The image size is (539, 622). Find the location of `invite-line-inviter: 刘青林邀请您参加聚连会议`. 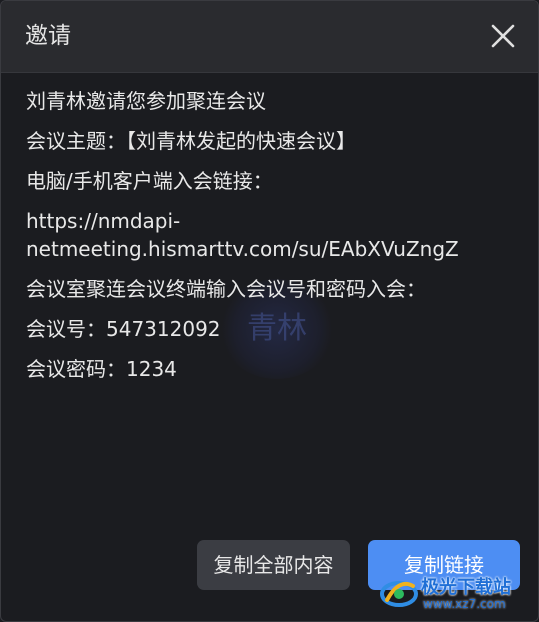

invite-line-inviter: 刘青林邀请您参加聚连会议 is located at coordinates (146, 101).